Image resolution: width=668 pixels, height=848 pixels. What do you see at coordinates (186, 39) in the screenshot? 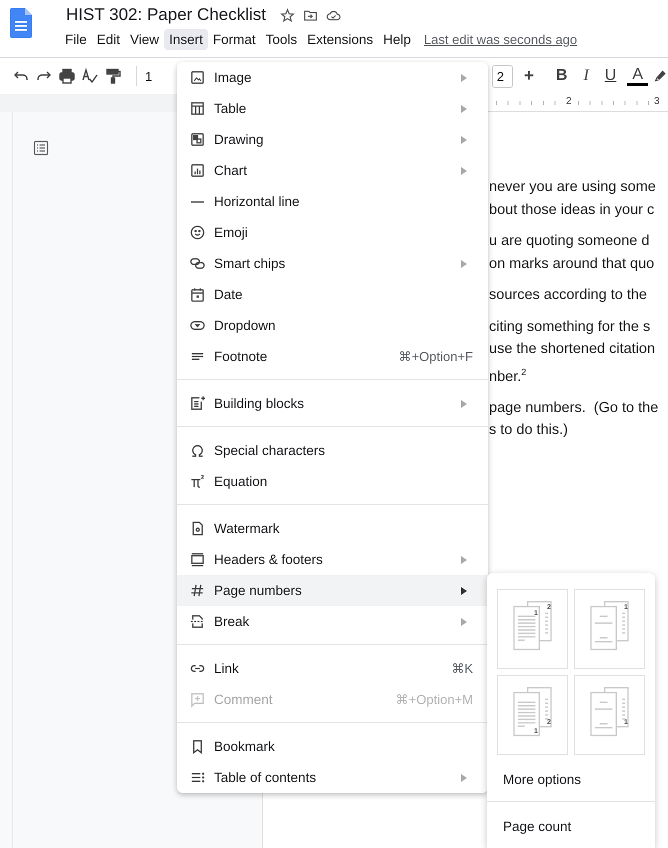
I see `menu-item: Insert` at bounding box center [186, 39].